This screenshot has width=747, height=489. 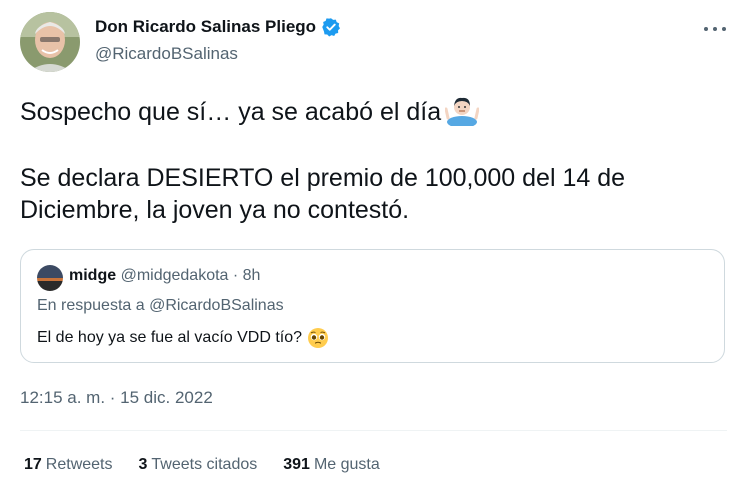 I want to click on author-name-row: Don Ricardo Salinas Pliego, so click(x=218, y=27).